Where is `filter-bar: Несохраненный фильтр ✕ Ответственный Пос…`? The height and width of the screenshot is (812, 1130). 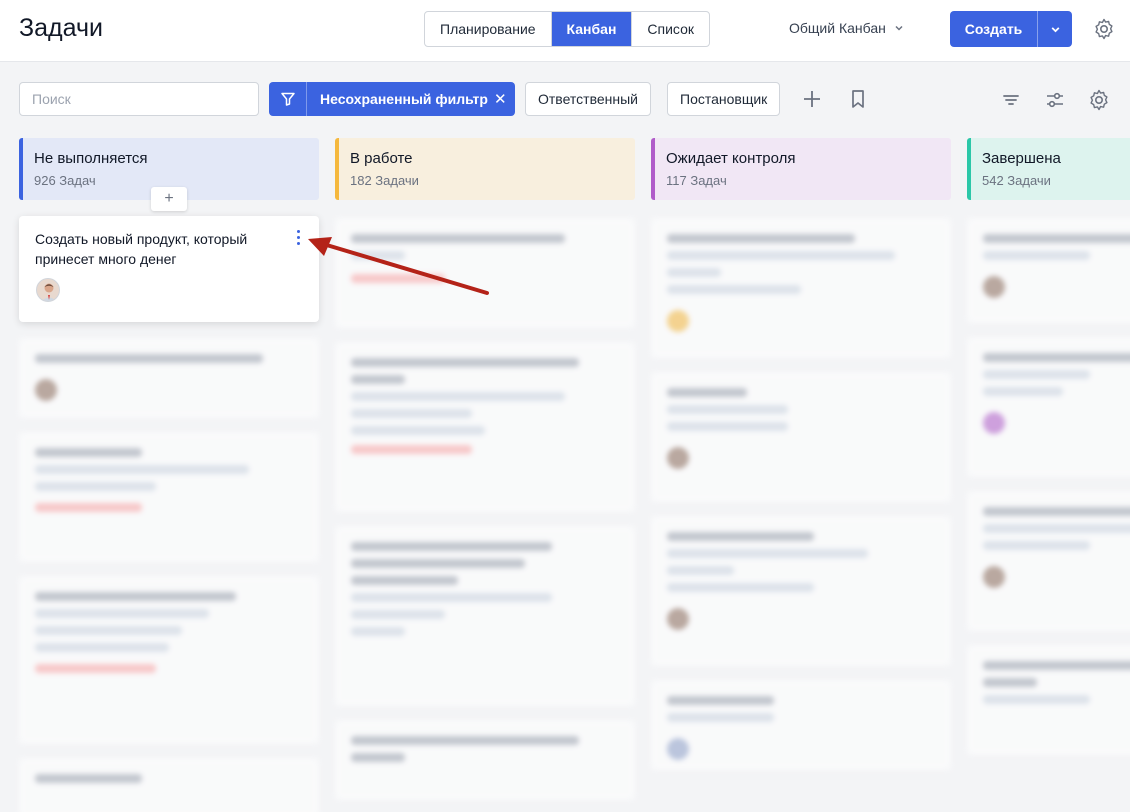 filter-bar: Несохраненный фильтр ✕ Ответственный Пос… is located at coordinates (565, 99).